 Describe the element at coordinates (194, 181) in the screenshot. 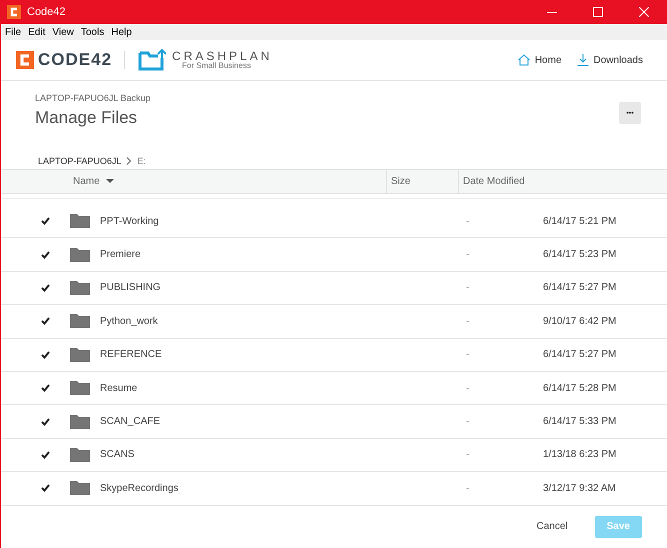

I see `column-header: Name` at that location.